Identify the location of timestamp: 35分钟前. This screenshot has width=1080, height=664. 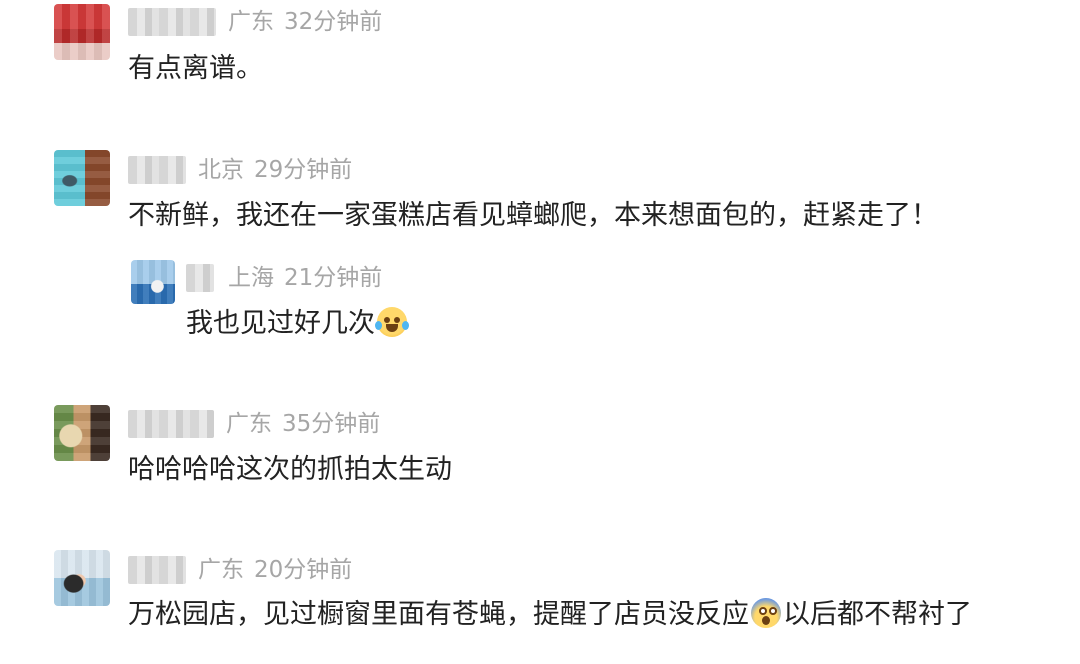
(331, 424).